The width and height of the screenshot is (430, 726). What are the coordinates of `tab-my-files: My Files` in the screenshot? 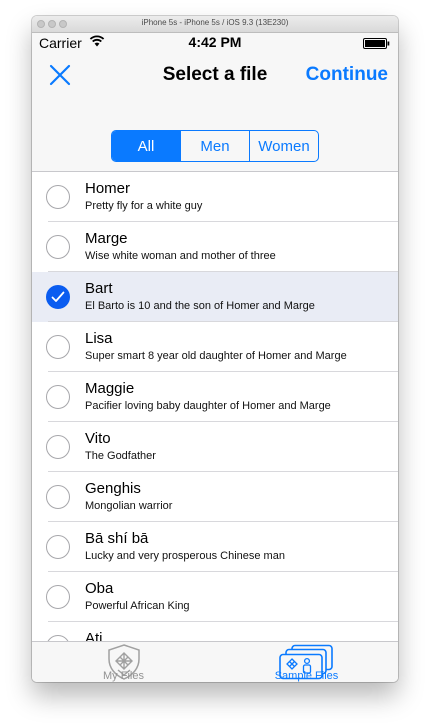 It's located at (123, 662).